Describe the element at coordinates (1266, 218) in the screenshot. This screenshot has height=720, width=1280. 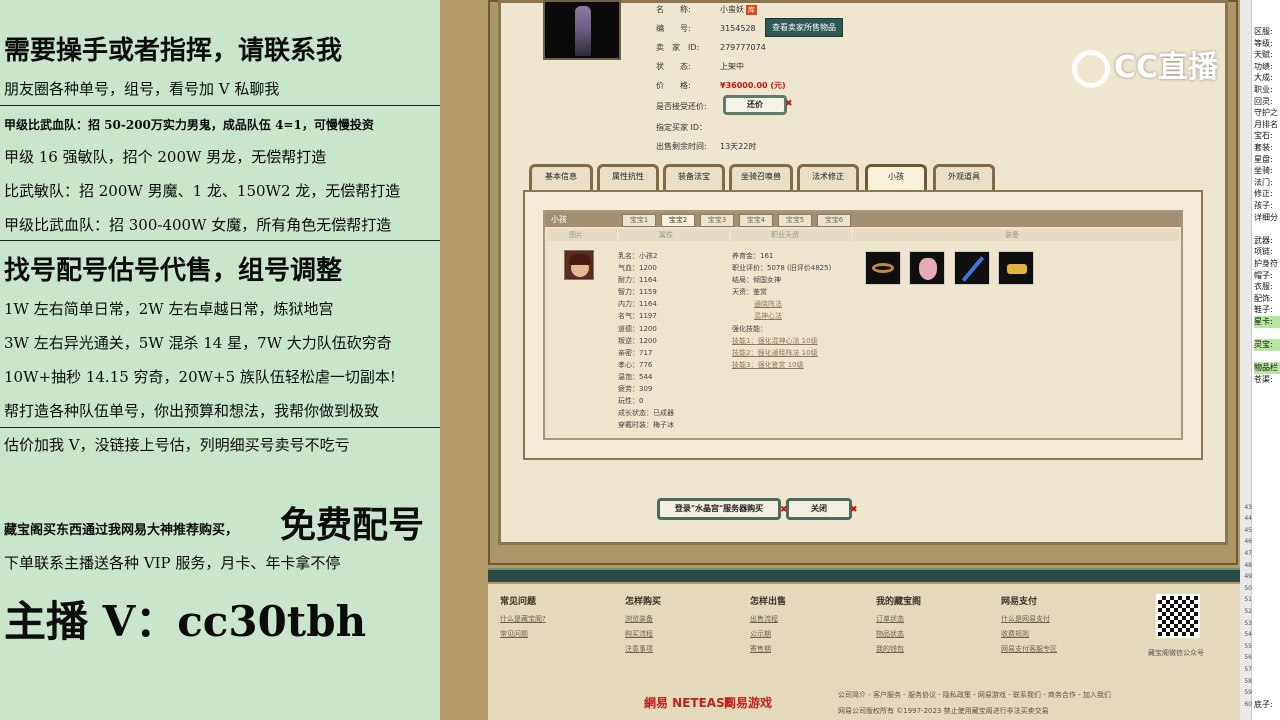
I see `sheet-cell: 详细分` at that location.